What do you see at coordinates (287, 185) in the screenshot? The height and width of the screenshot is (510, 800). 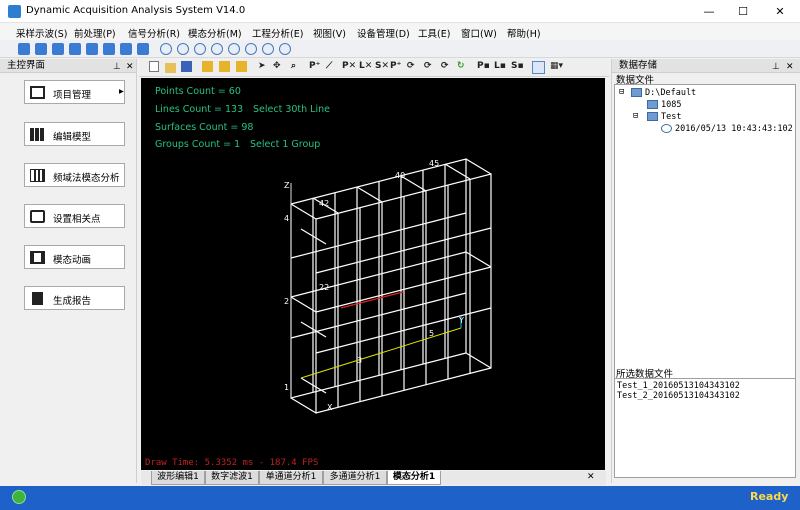 I see `axis-z-label: Z` at bounding box center [287, 185].